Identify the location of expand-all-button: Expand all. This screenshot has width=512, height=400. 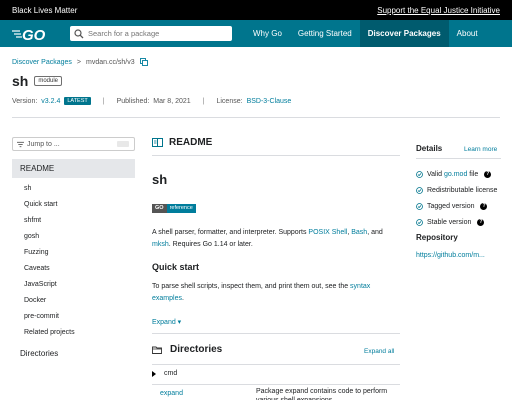
(379, 351).